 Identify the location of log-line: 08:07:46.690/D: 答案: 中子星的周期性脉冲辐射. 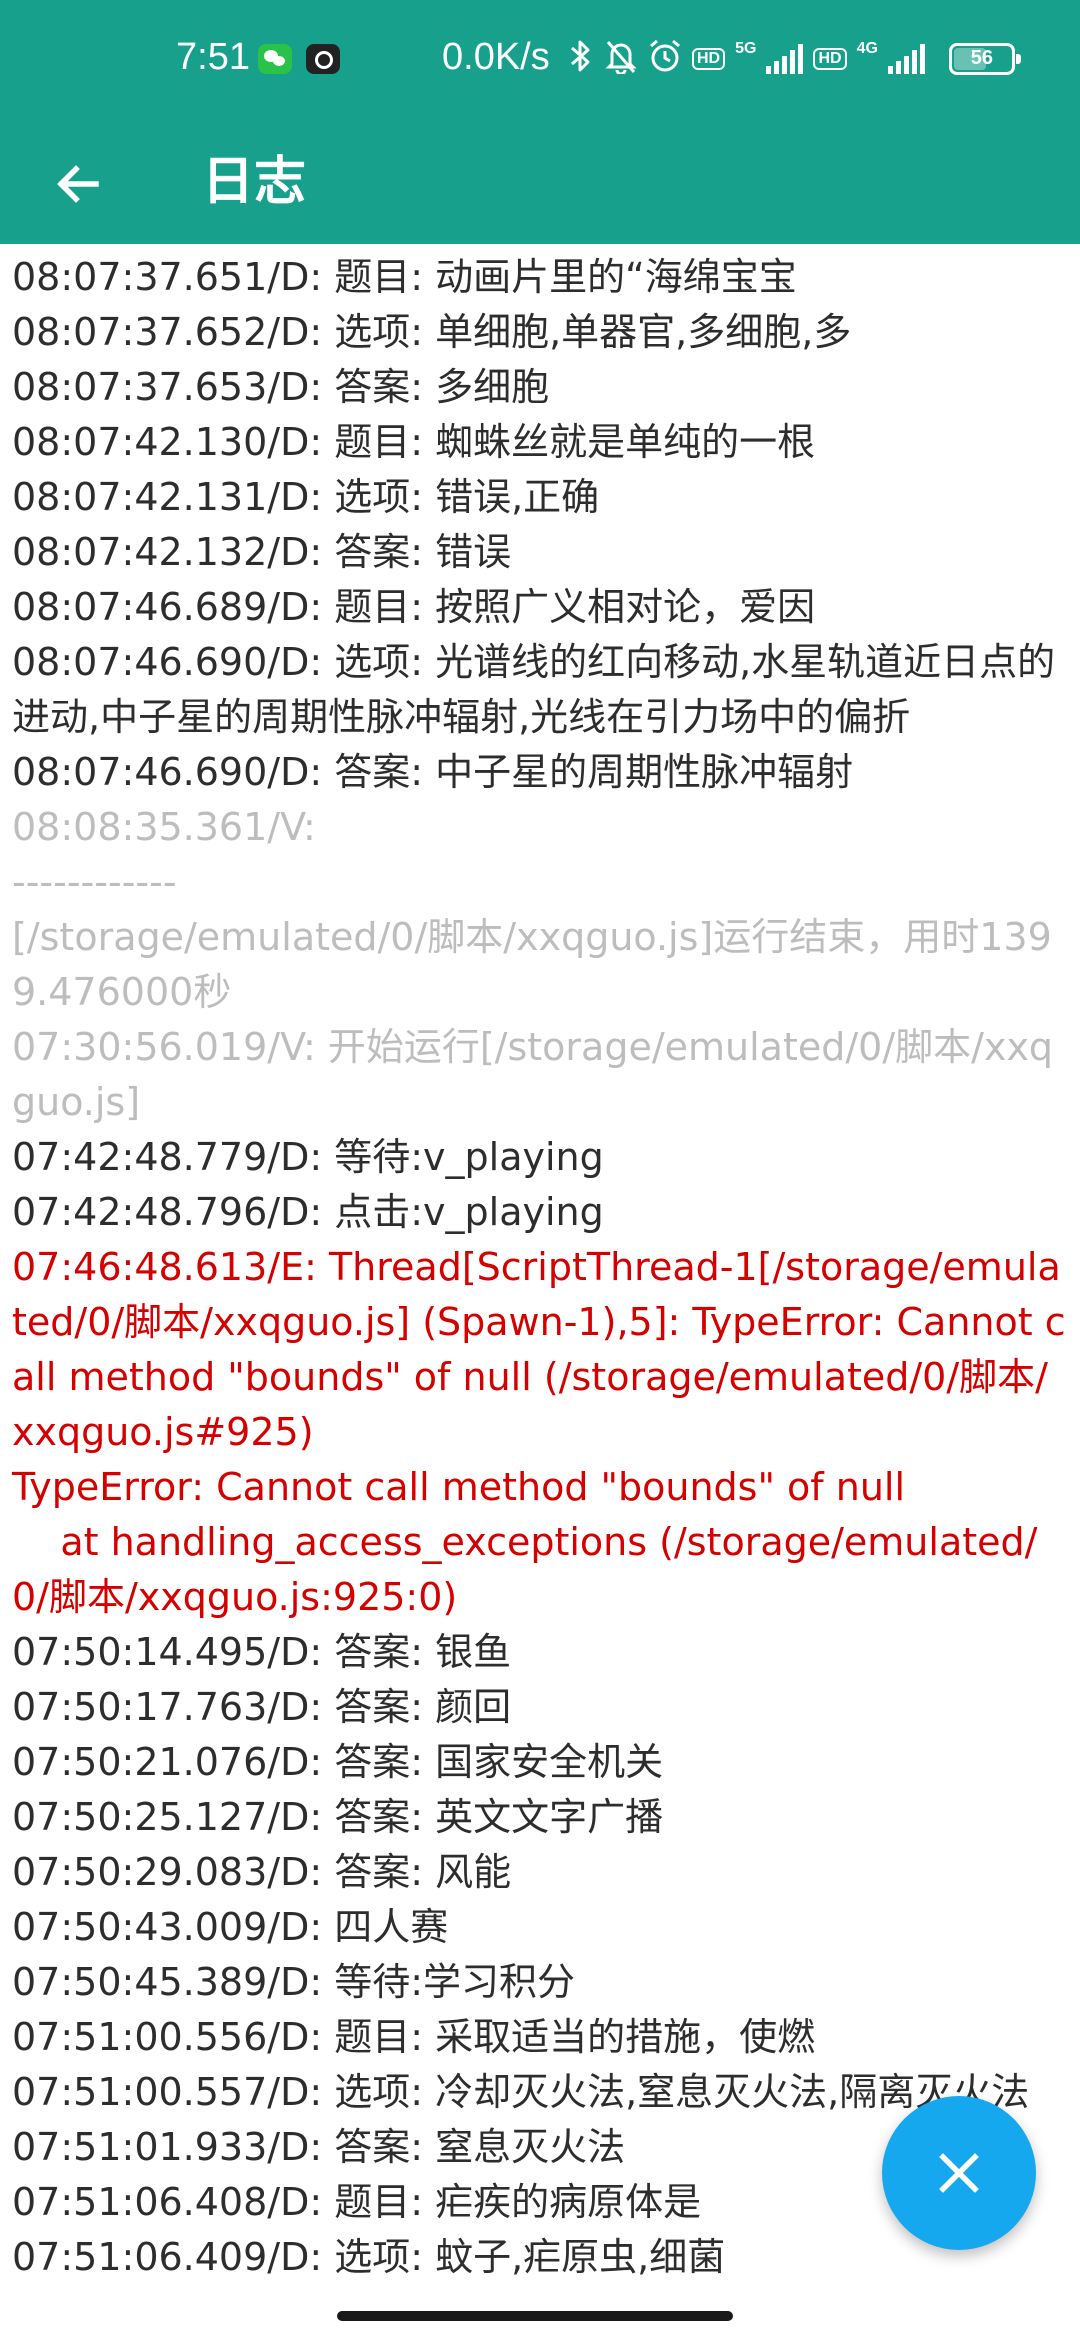
(433, 772).